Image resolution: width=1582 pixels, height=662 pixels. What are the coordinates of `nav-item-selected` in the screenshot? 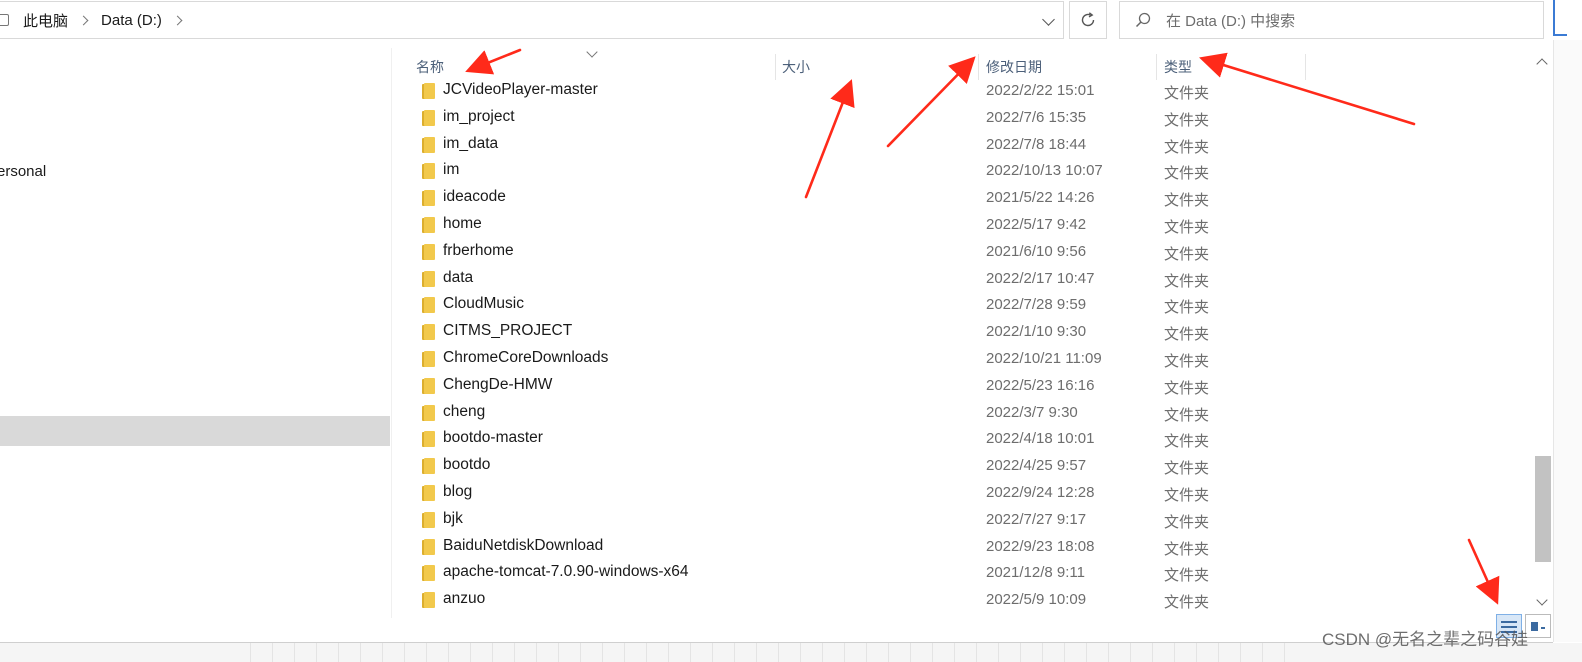 It's located at (195, 431).